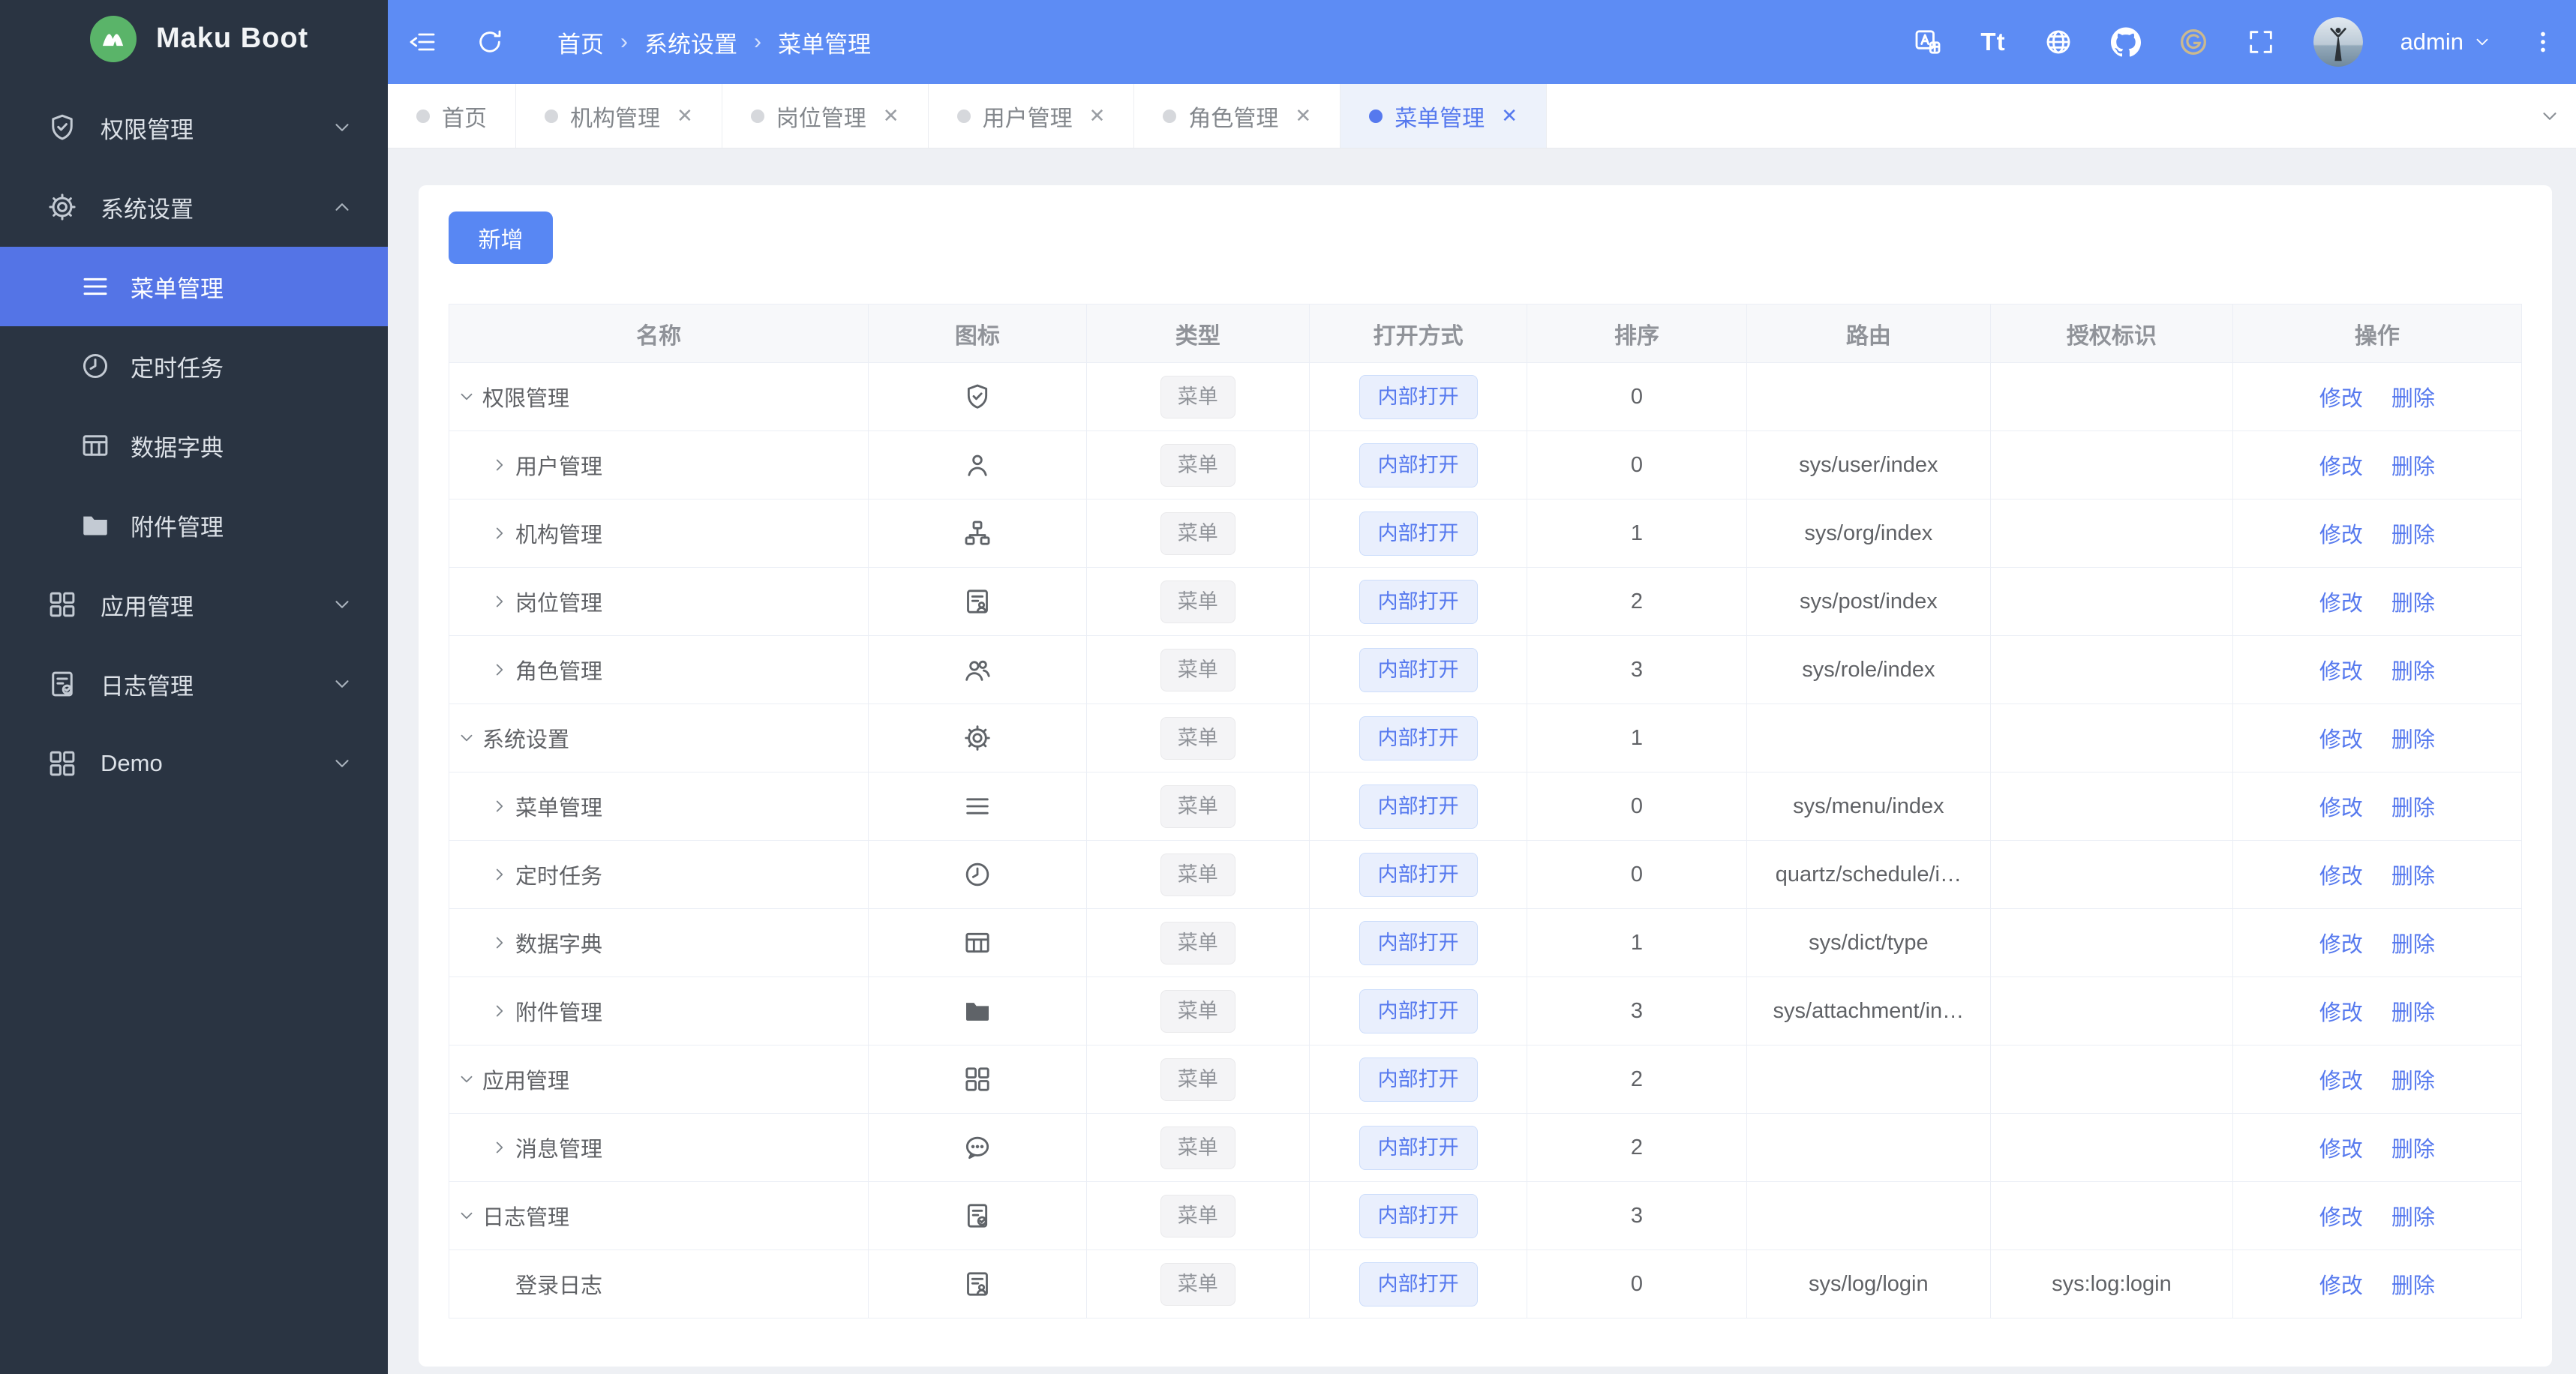 The width and height of the screenshot is (2576, 1374). I want to click on tab-label: 用户管理, so click(1027, 118).